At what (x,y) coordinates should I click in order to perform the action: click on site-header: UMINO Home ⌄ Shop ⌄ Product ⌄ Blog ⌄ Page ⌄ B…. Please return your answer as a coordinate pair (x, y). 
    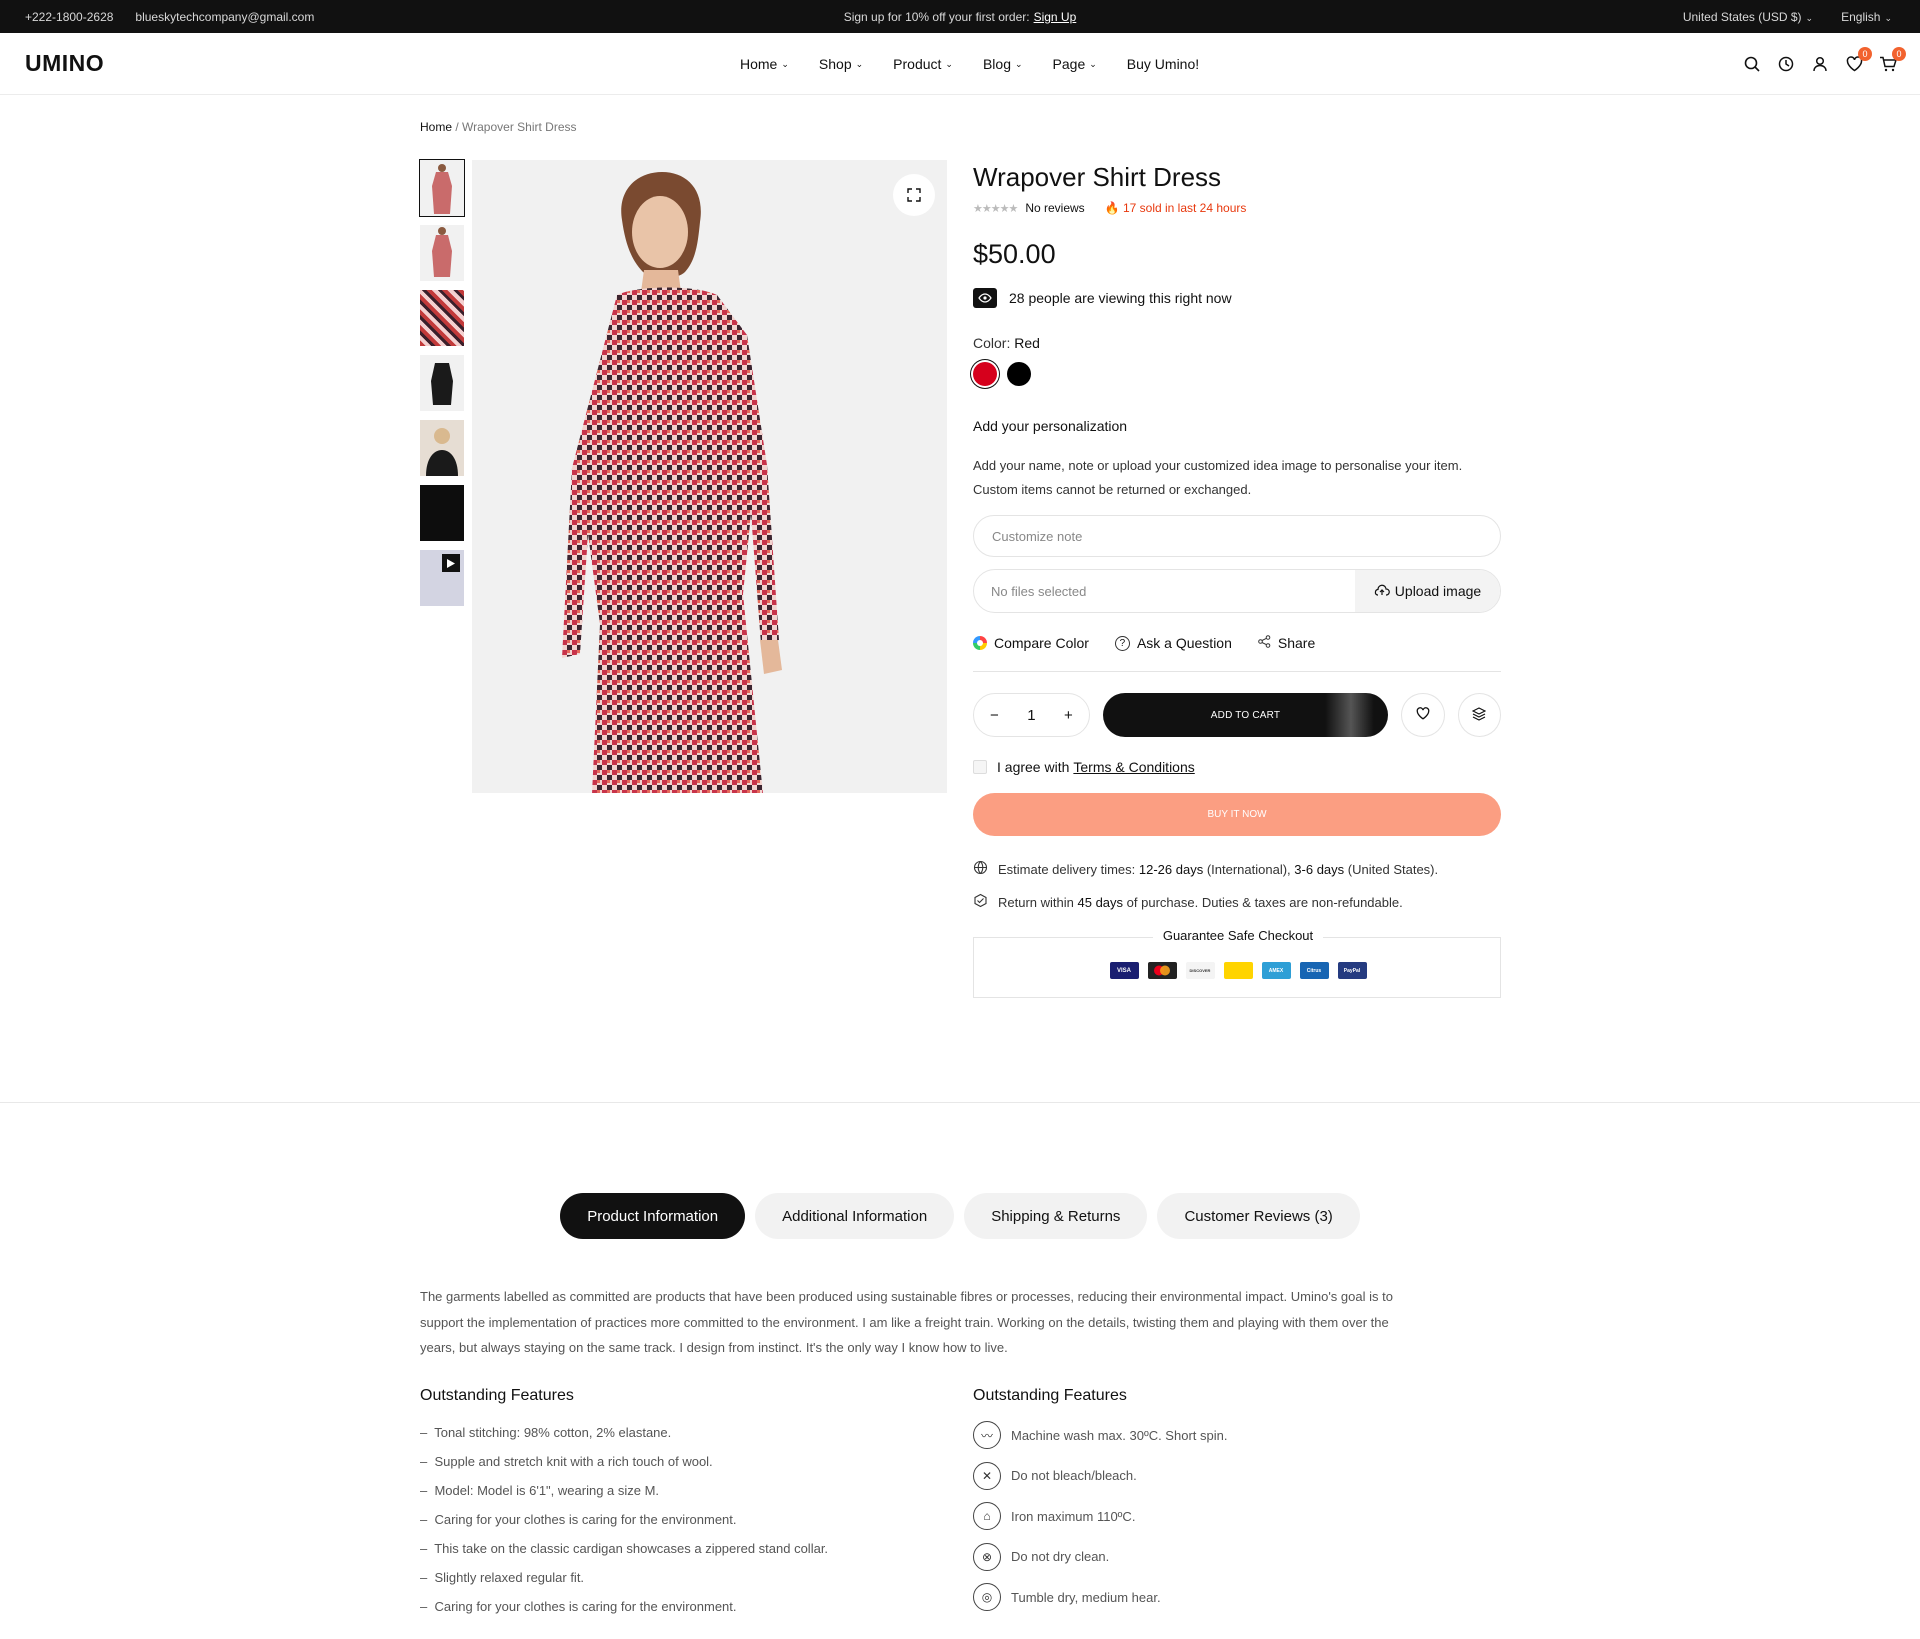
    Looking at the image, I should click on (960, 64).